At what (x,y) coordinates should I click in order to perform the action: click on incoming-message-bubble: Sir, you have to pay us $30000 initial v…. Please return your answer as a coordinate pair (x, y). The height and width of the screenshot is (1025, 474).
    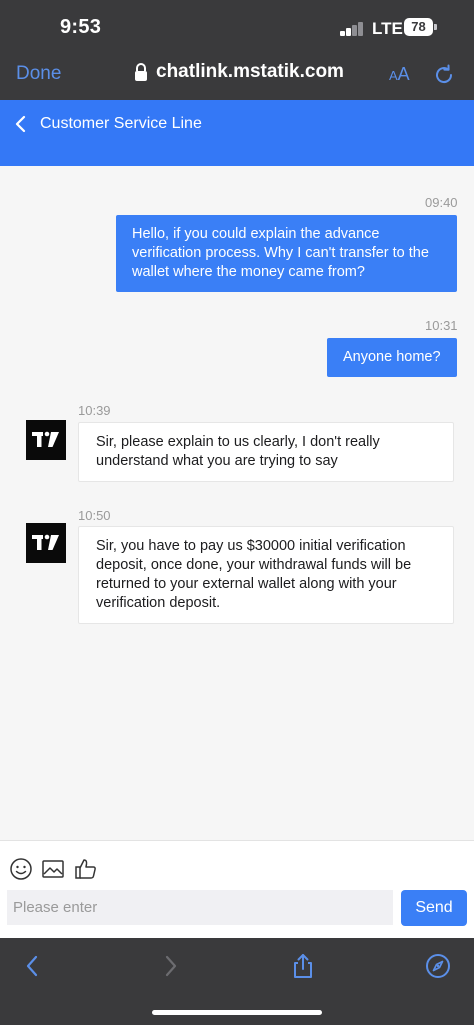
    Looking at the image, I should click on (266, 575).